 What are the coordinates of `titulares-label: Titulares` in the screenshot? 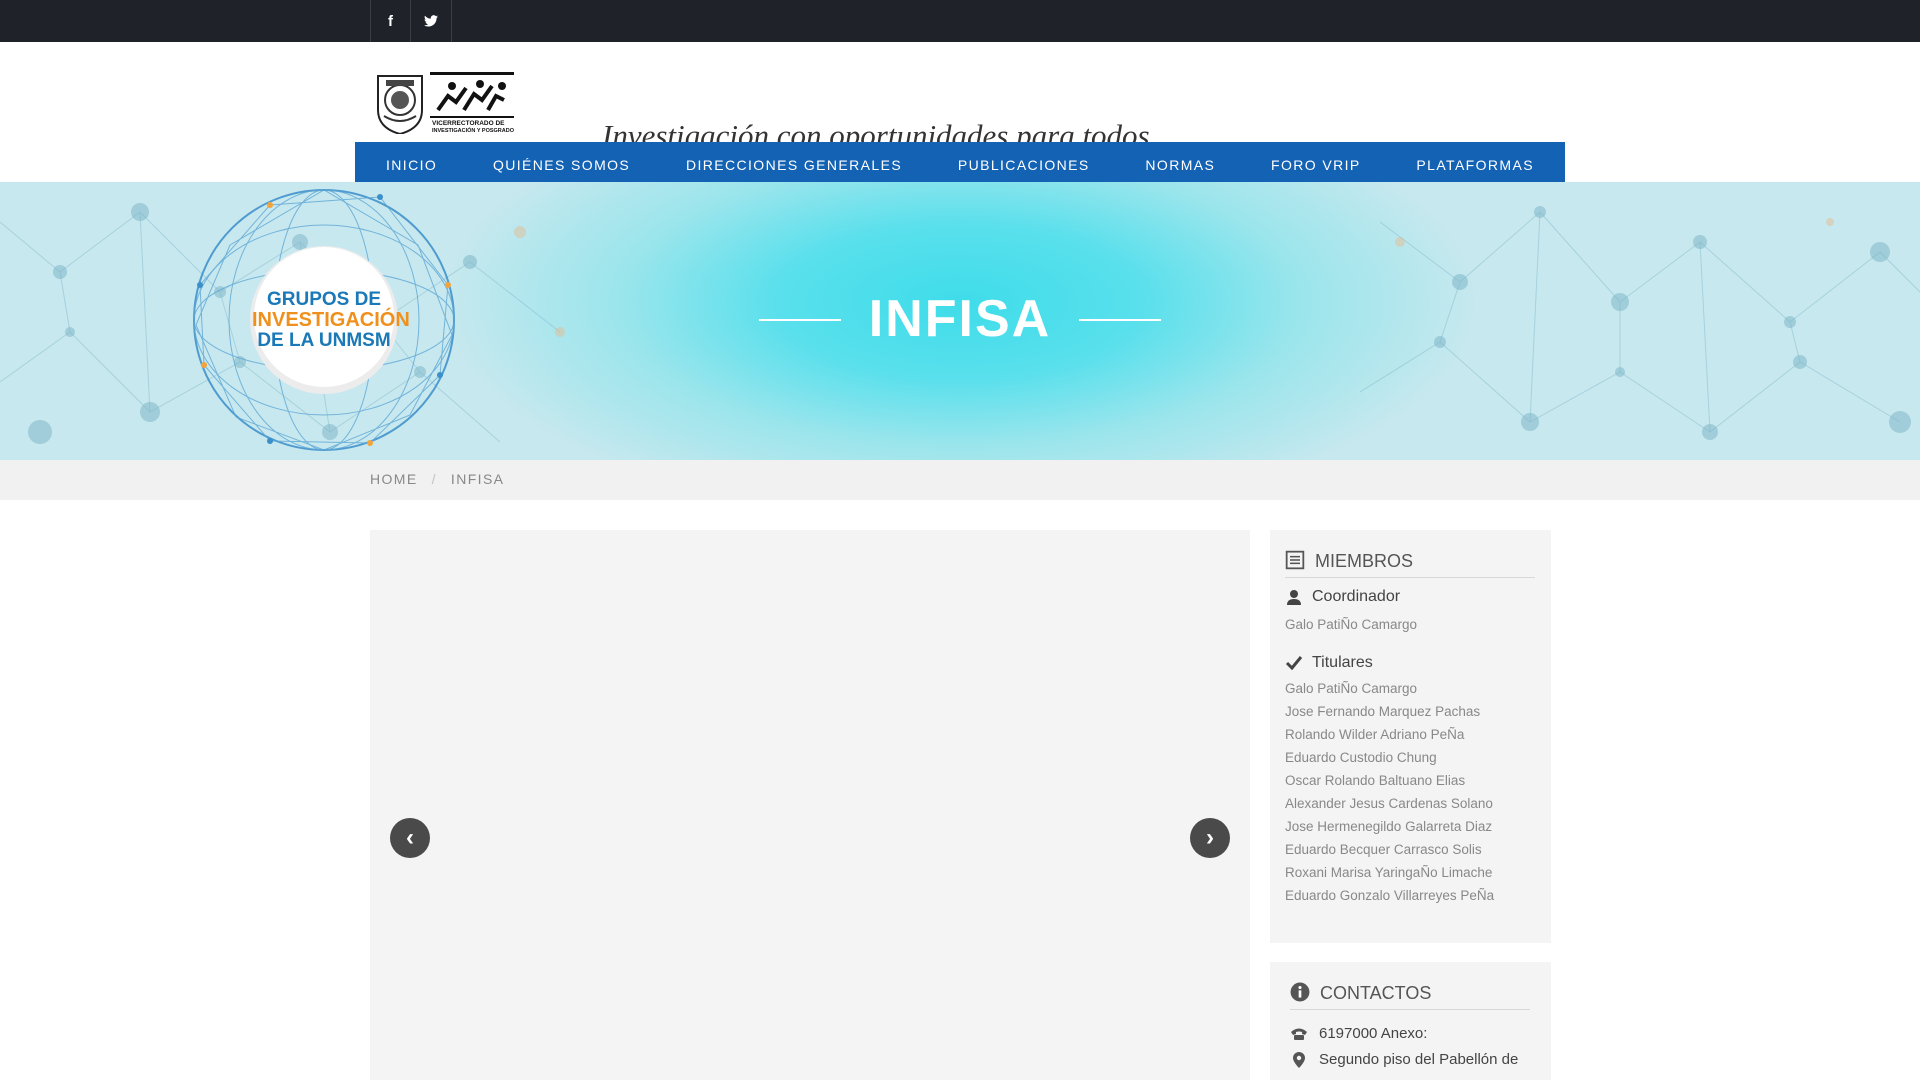 It's located at (1342, 662).